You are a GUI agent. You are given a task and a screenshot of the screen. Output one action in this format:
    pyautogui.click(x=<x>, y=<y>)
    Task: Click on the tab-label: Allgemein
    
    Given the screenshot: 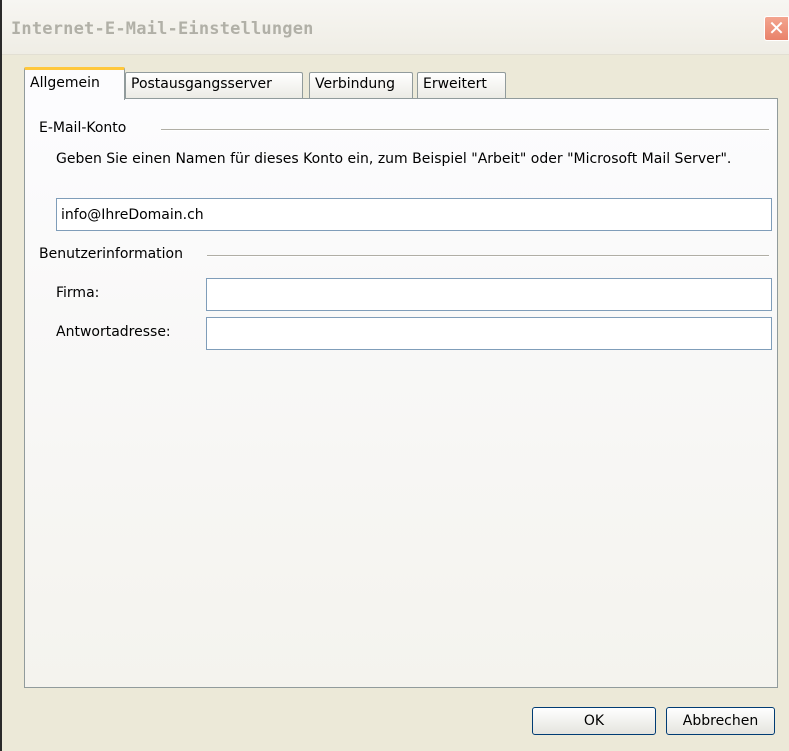 What is the action you would take?
    pyautogui.click(x=65, y=83)
    